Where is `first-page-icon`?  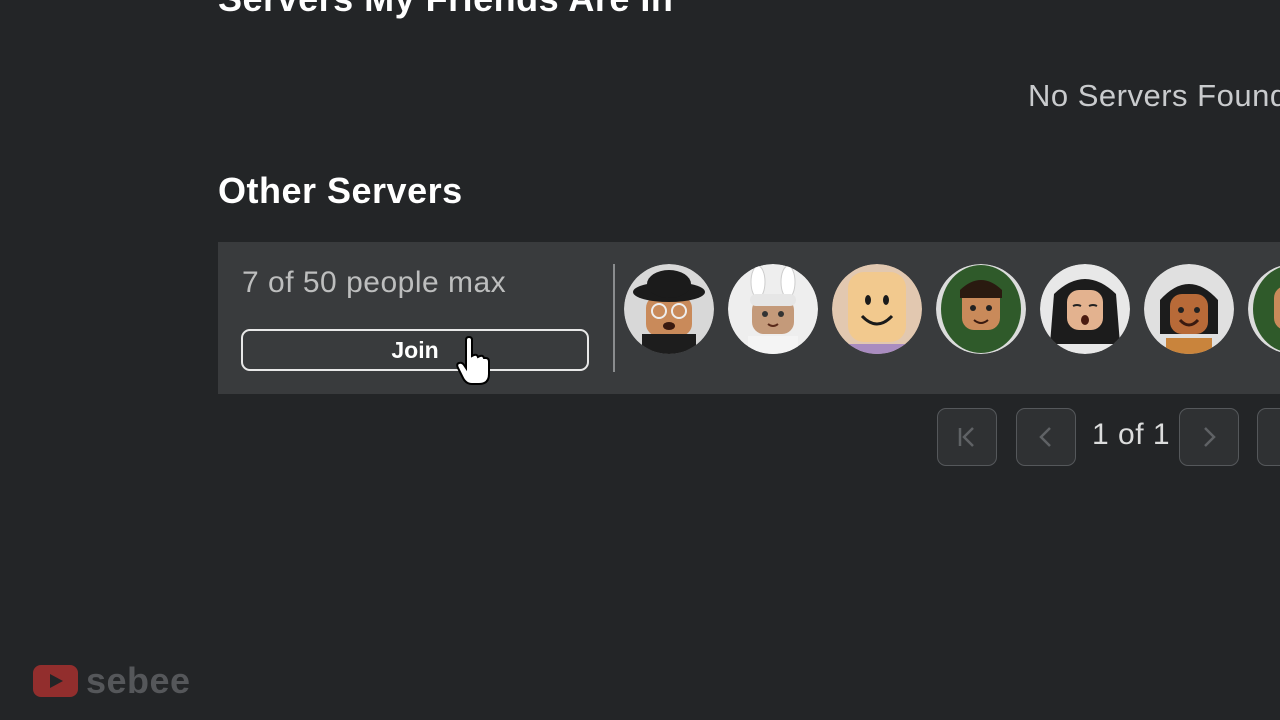
first-page-icon is located at coordinates (966, 437).